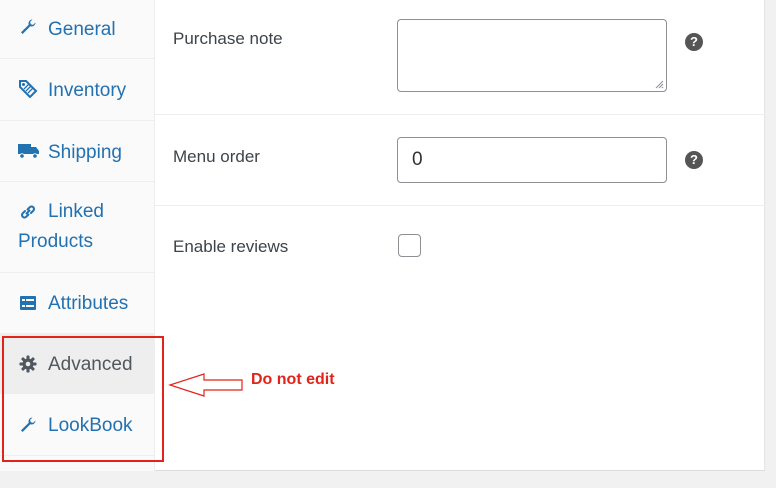 This screenshot has height=488, width=776. I want to click on resize-grip-icon, so click(659, 84).